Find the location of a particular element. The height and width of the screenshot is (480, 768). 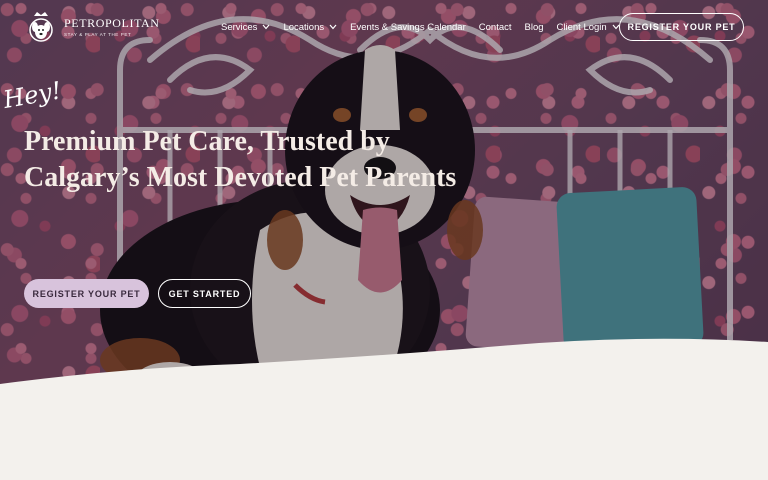

nav-item-services: Services is located at coordinates (245, 27).